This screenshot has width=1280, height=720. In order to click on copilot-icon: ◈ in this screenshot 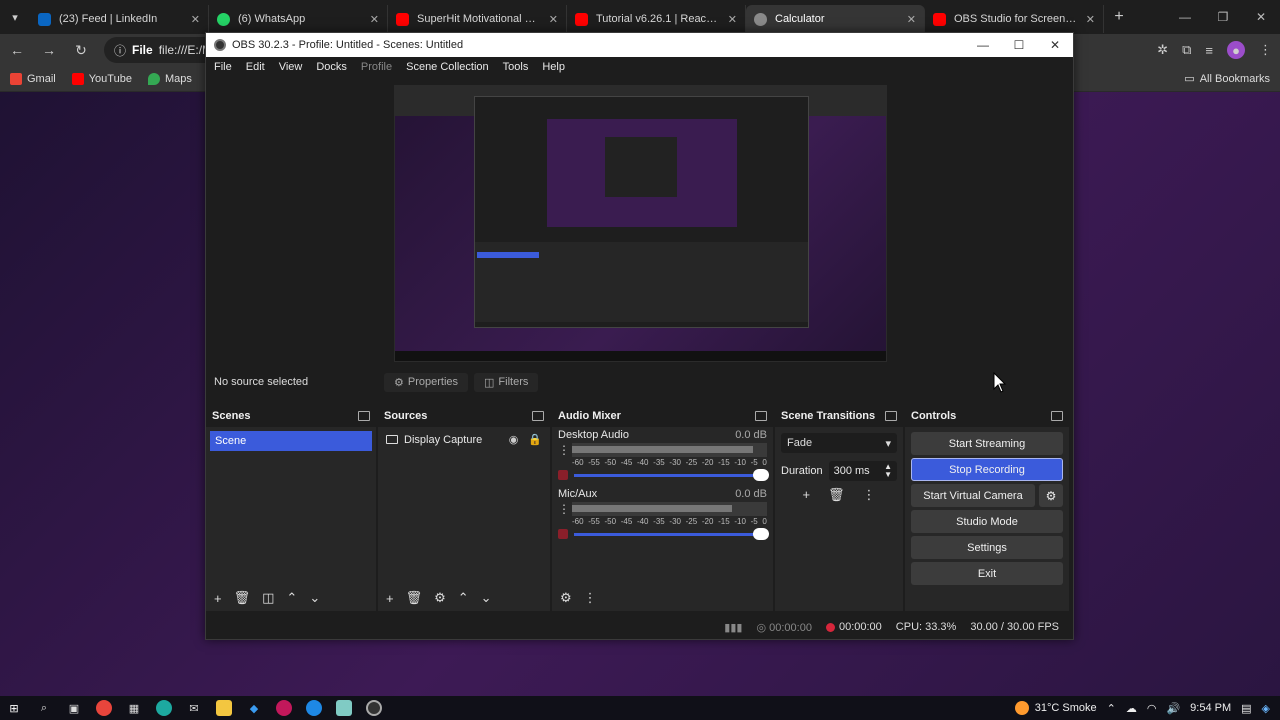, I will do `click(1266, 708)`.